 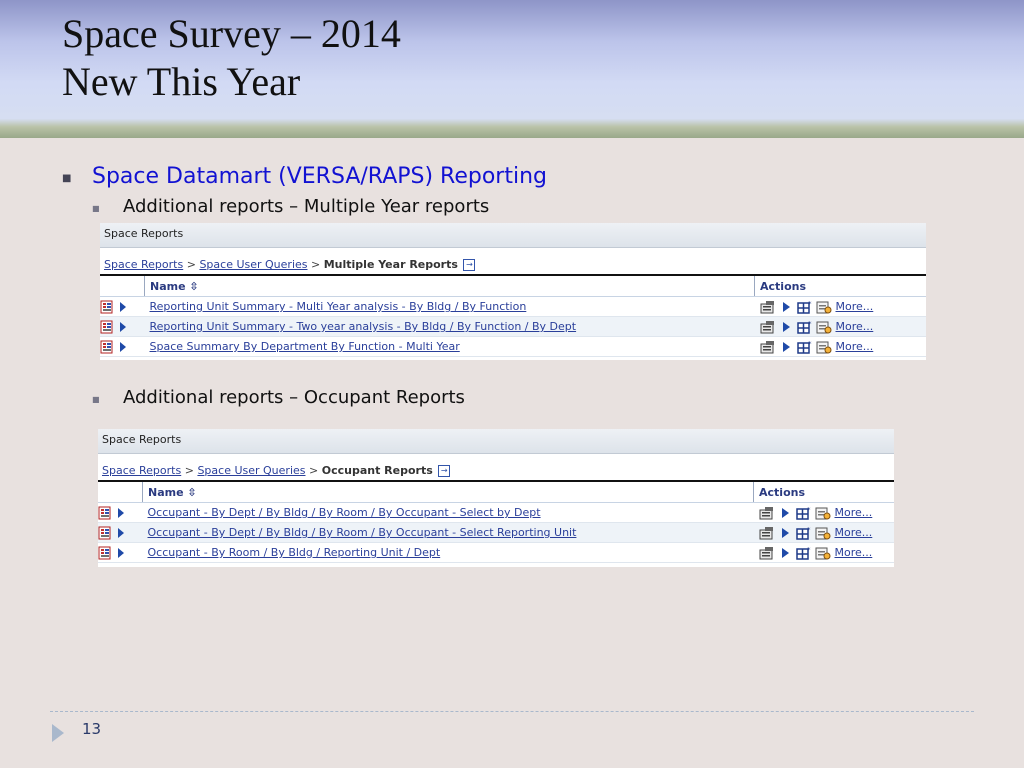 What do you see at coordinates (840, 286) in the screenshot?
I see `actions-column-header: Actions` at bounding box center [840, 286].